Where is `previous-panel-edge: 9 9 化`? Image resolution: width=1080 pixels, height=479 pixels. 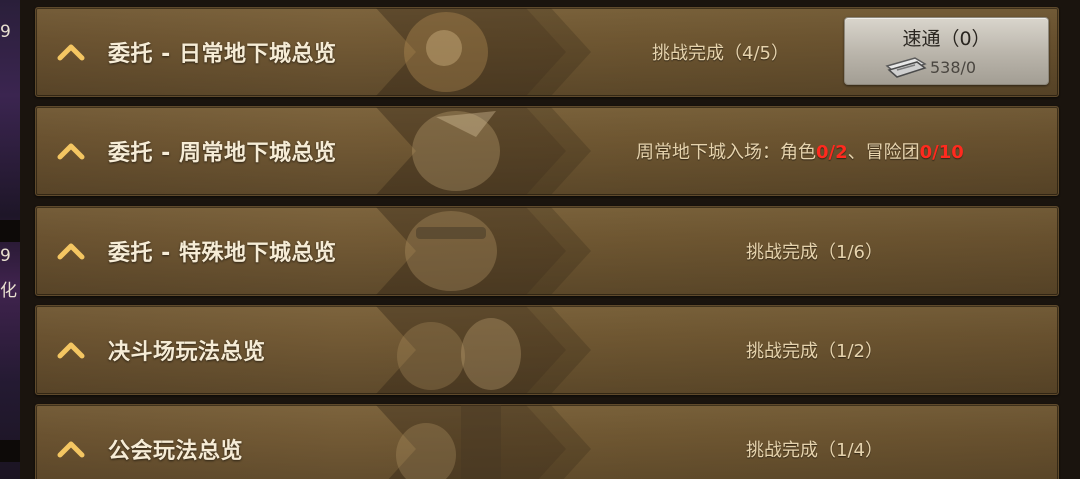
previous-panel-edge: 9 9 化 is located at coordinates (10, 239).